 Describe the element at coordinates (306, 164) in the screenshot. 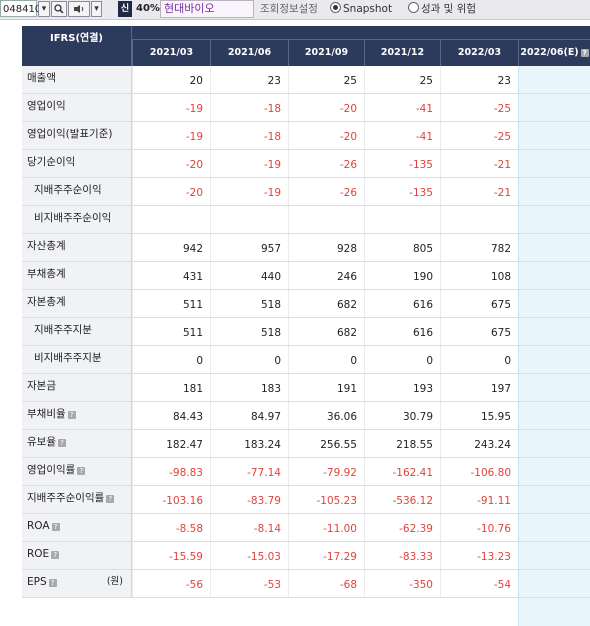

I see `table-row: 당기순이익 -20 -19 -26 -135 -21` at that location.